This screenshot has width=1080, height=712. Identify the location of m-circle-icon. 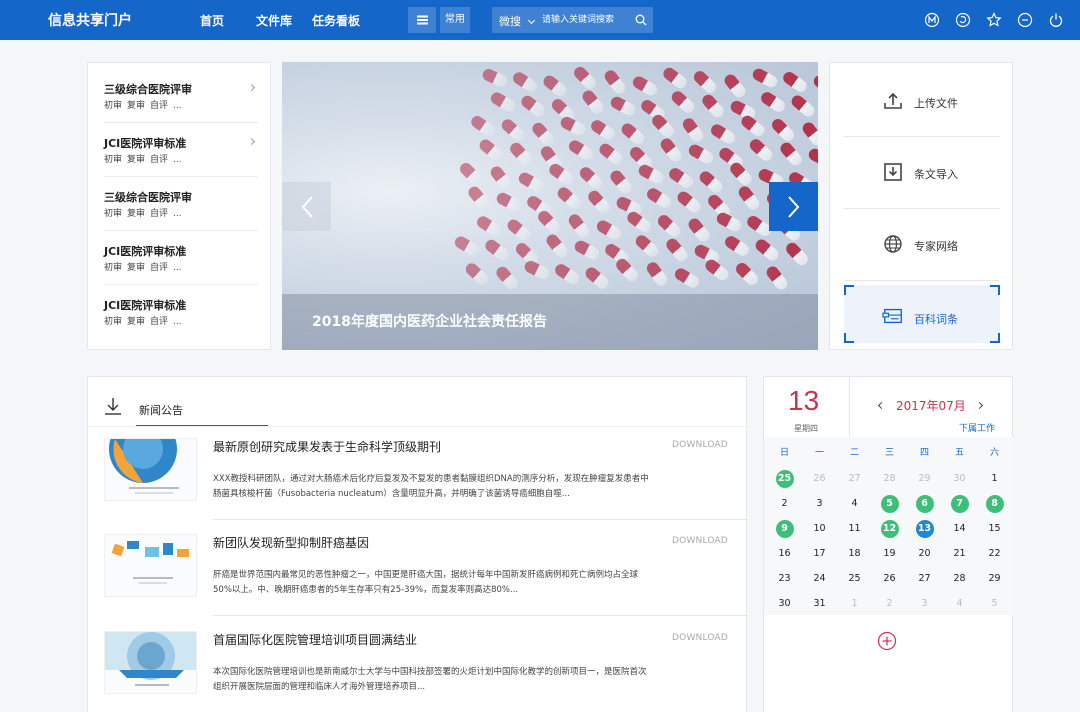
(932, 20).